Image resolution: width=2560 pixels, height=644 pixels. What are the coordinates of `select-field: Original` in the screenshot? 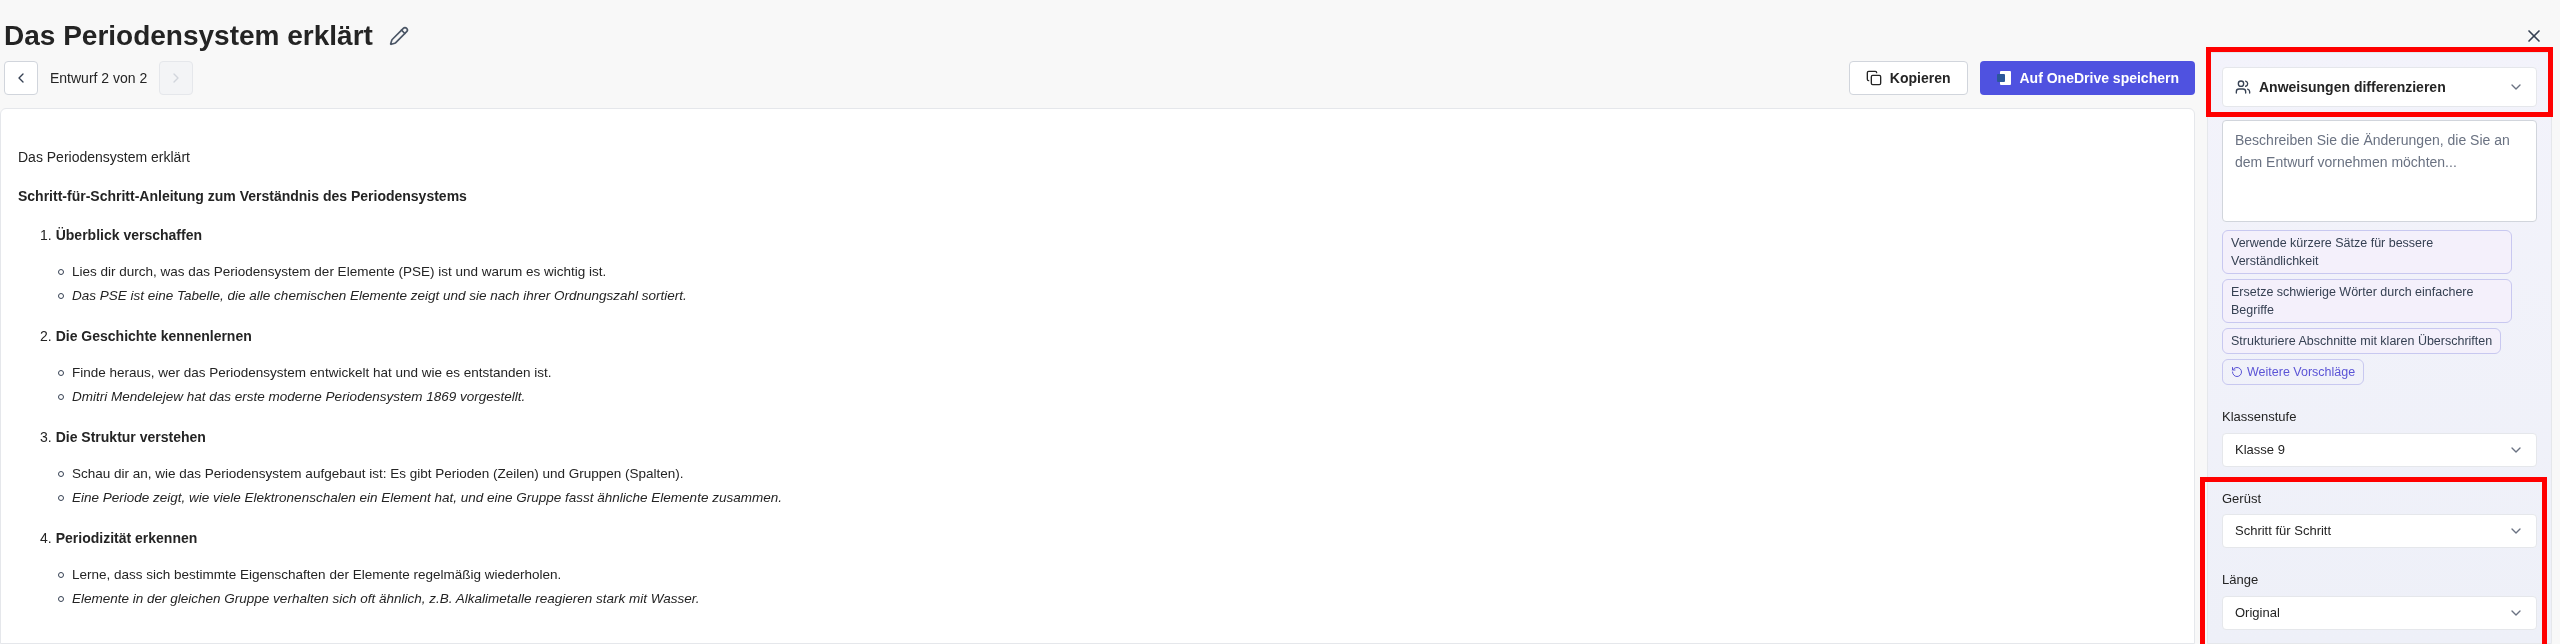 It's located at (2379, 612).